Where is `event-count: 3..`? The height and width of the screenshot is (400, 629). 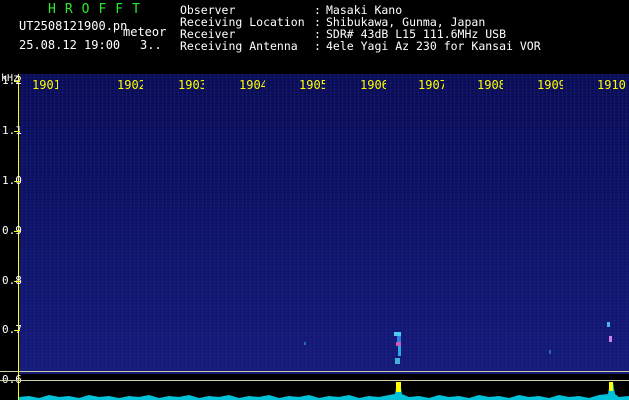 event-count: 3.. is located at coordinates (151, 45).